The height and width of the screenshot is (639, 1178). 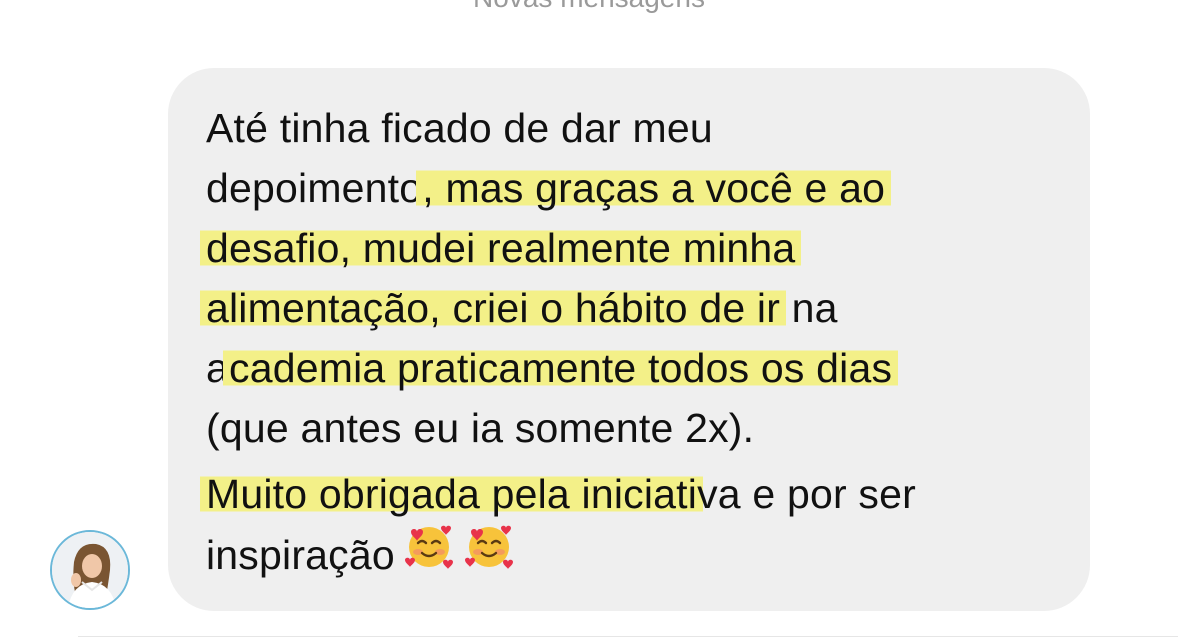 What do you see at coordinates (480, 428) in the screenshot?
I see `text-segment: (que antes eu ia somente 2x).` at bounding box center [480, 428].